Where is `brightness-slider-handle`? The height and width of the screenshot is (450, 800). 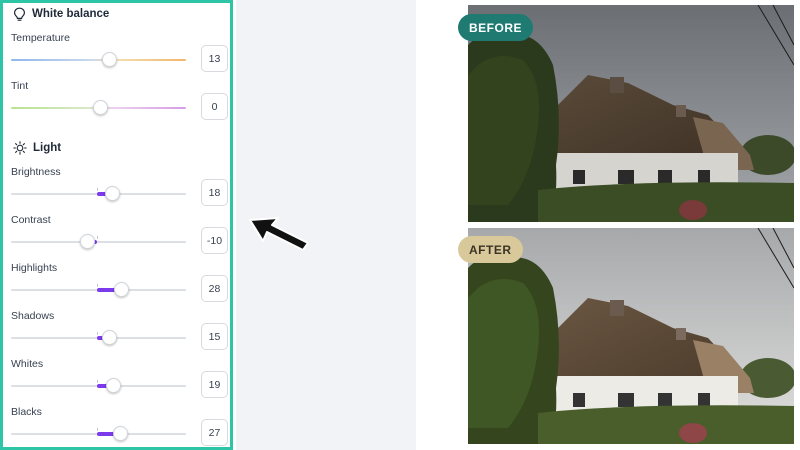 brightness-slider-handle is located at coordinates (112, 193).